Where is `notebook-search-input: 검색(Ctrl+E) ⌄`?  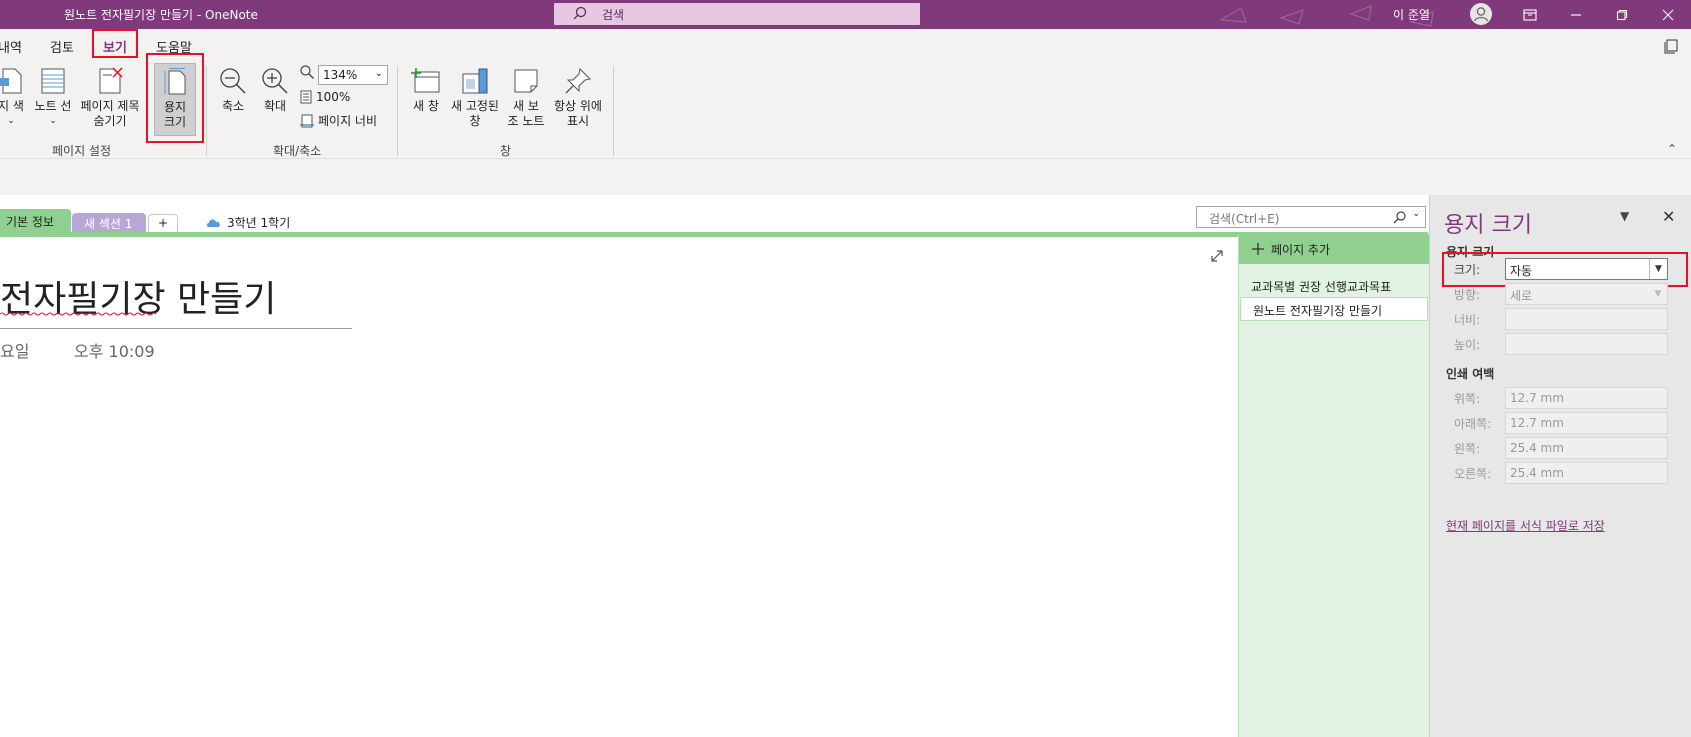
notebook-search-input: 검색(Ctrl+E) ⌄ is located at coordinates (1311, 217).